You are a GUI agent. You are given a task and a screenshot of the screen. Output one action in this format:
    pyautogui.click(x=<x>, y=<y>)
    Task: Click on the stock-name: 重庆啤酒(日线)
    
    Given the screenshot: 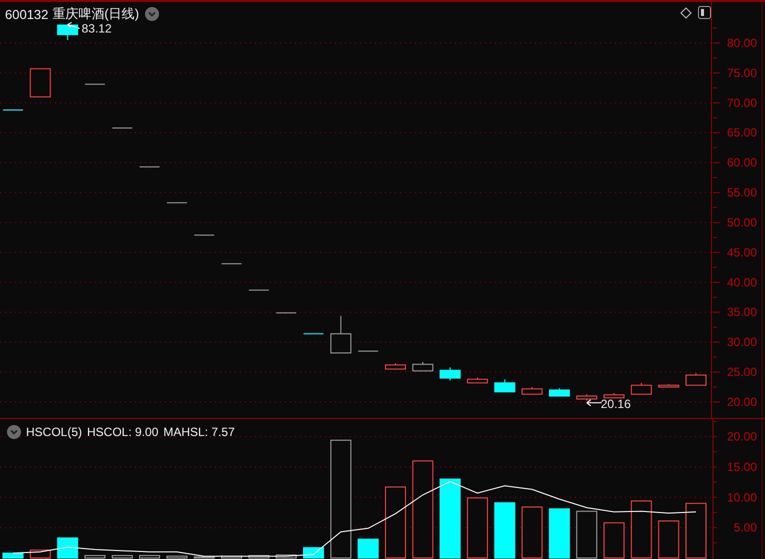 What is the action you would take?
    pyautogui.click(x=96, y=14)
    